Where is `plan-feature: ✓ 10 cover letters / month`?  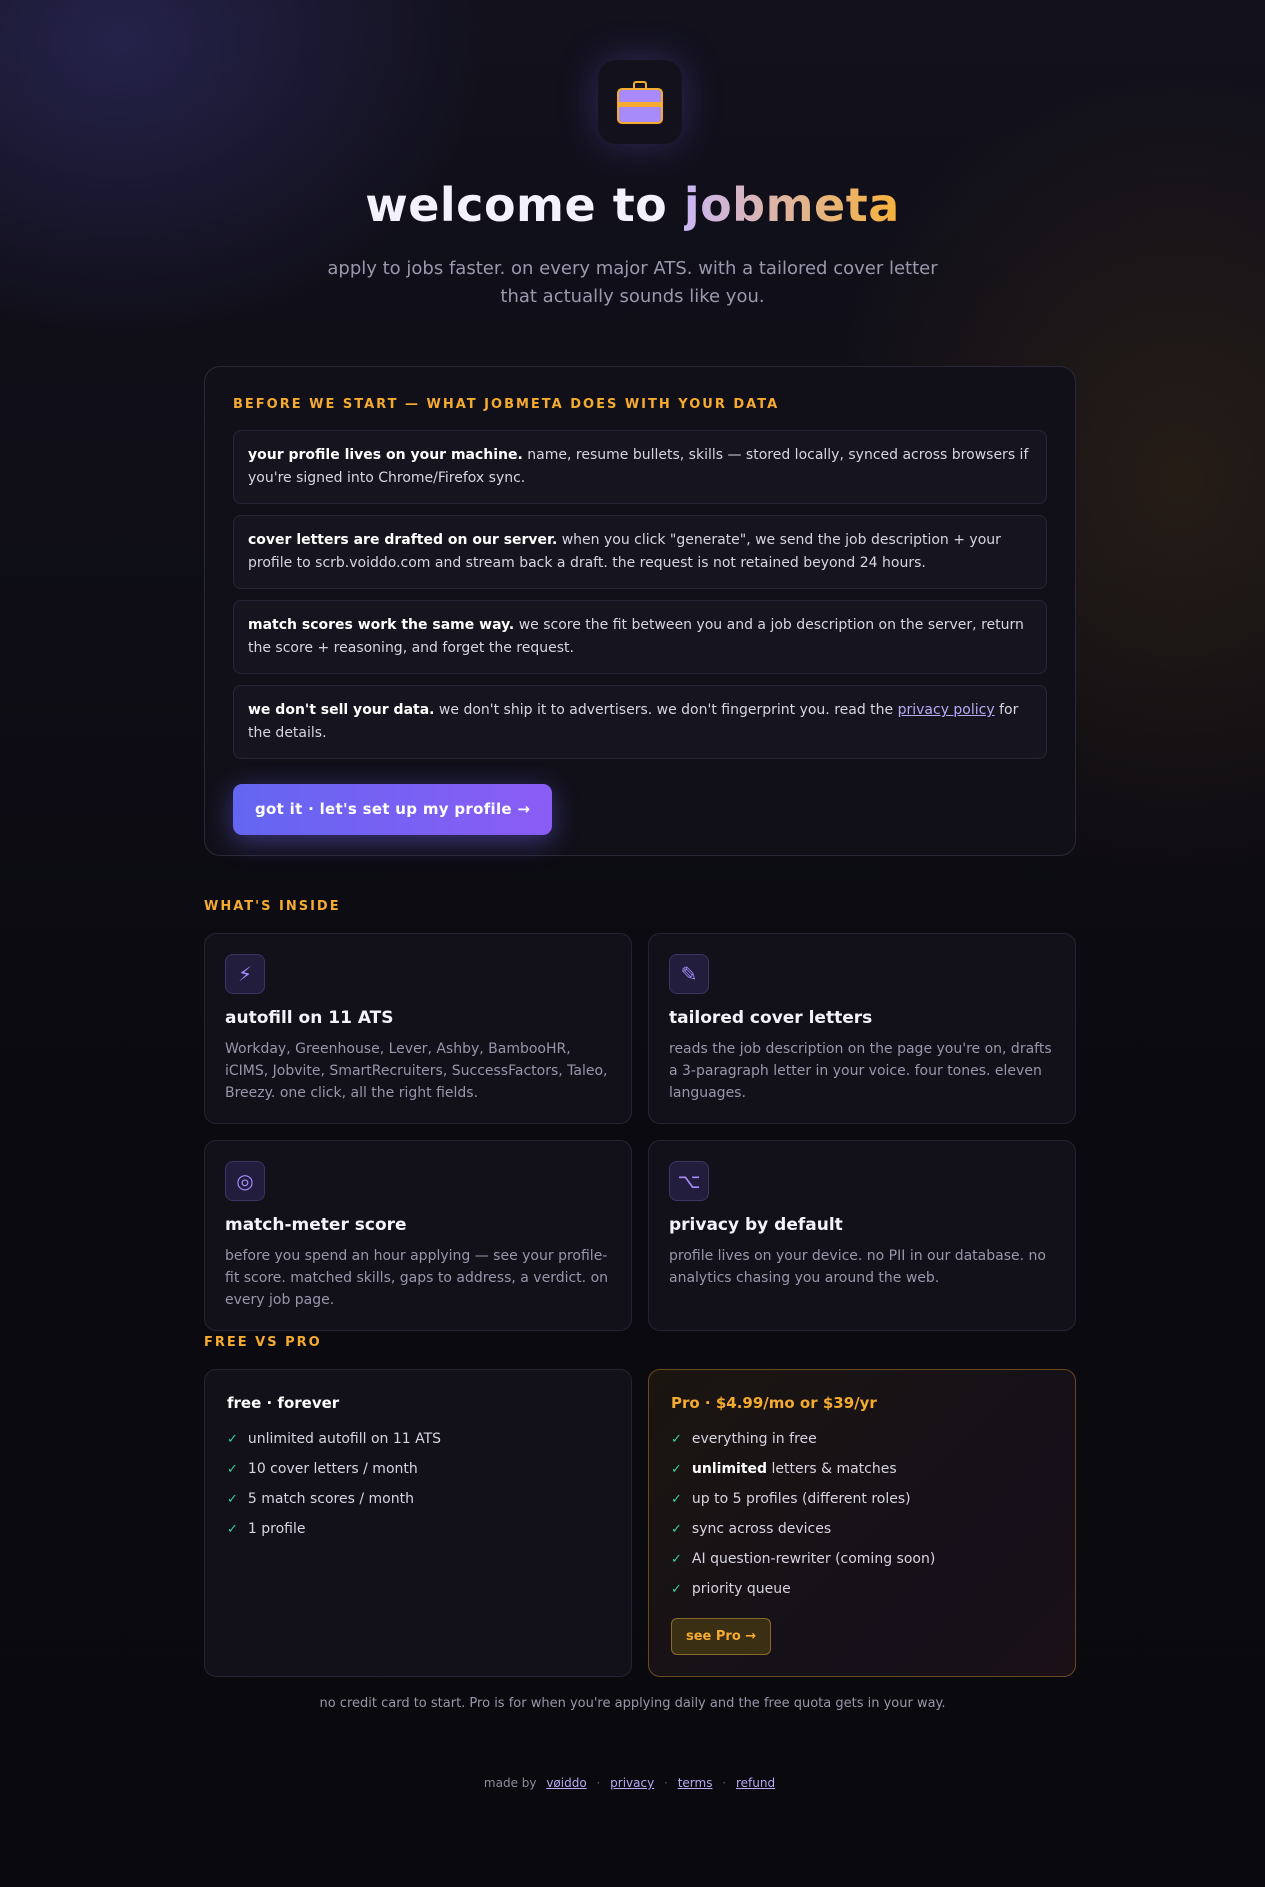 plan-feature: ✓ 10 cover letters / month is located at coordinates (322, 1469).